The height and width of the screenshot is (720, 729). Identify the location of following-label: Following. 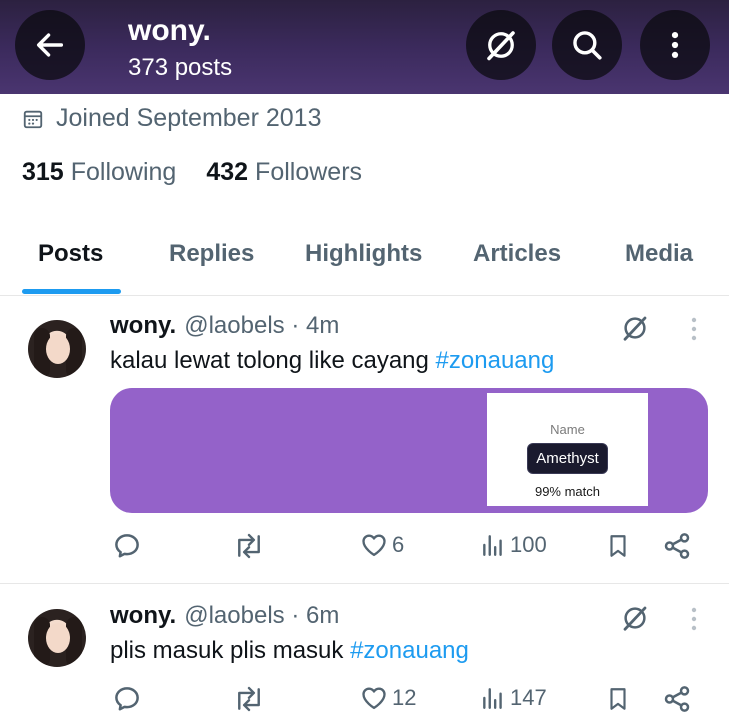
(123, 172).